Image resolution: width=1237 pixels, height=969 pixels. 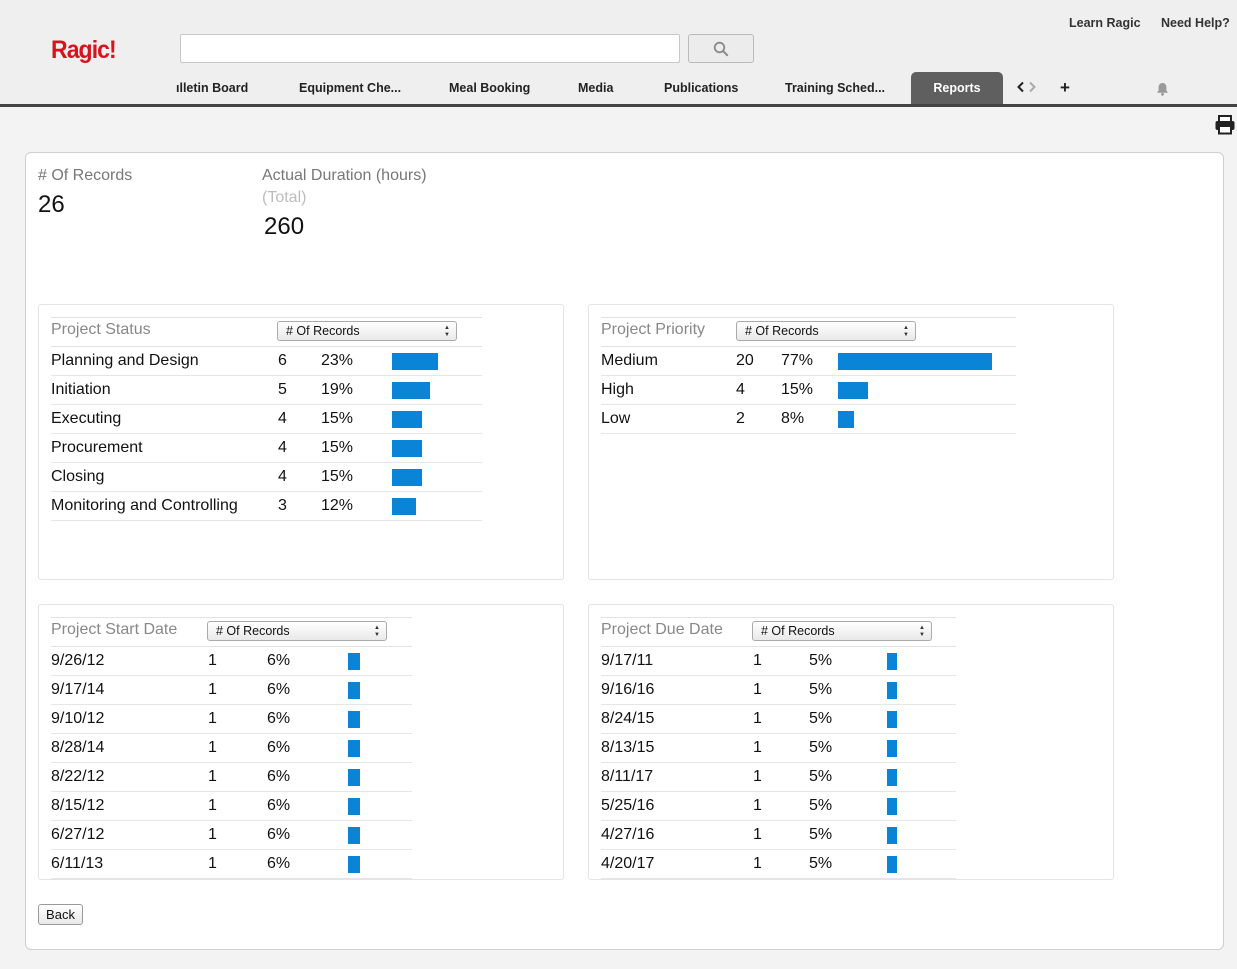 What do you see at coordinates (778, 661) in the screenshot?
I see `table-row: 9/17/11 1 5%` at bounding box center [778, 661].